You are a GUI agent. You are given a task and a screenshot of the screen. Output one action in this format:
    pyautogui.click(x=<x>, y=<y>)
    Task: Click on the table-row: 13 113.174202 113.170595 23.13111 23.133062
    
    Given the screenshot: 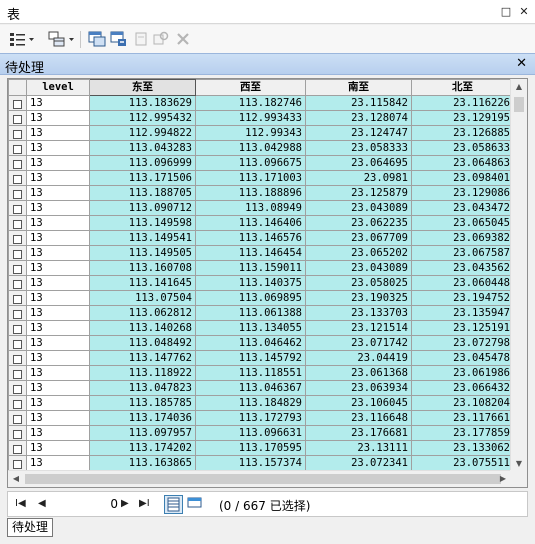 What is the action you would take?
    pyautogui.click(x=261, y=448)
    